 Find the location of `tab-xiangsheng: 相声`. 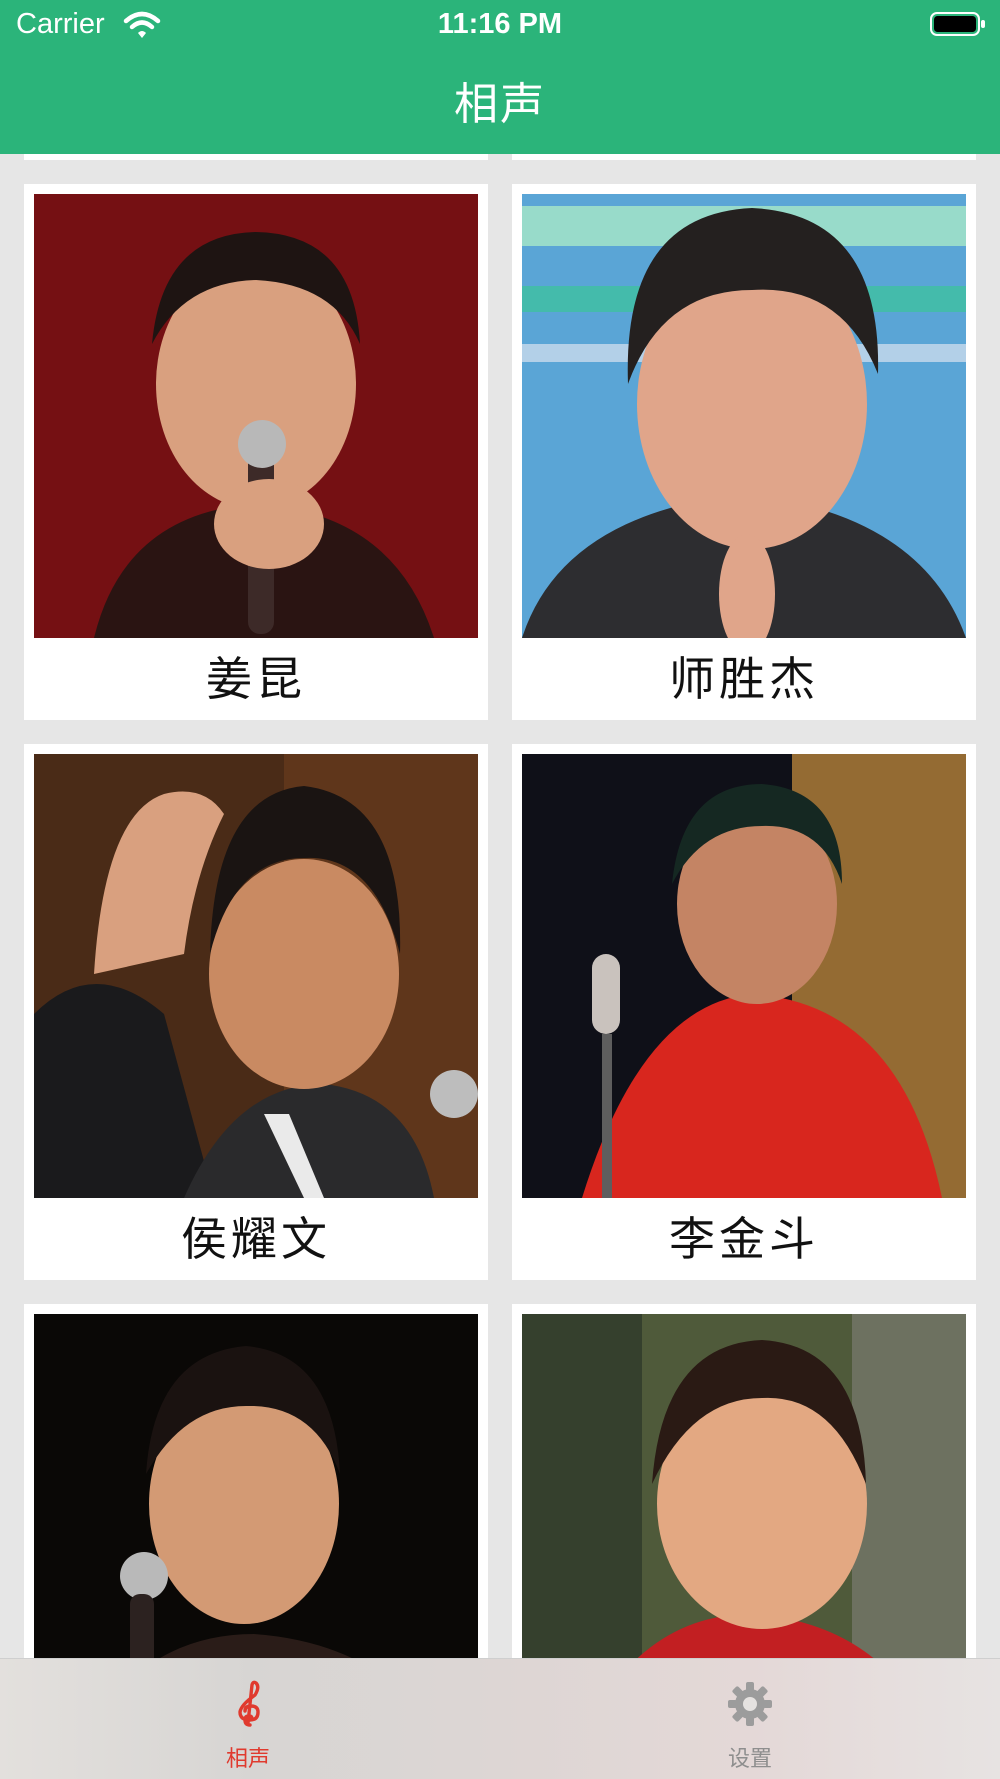

tab-xiangsheng: 相声 is located at coordinates (248, 1719).